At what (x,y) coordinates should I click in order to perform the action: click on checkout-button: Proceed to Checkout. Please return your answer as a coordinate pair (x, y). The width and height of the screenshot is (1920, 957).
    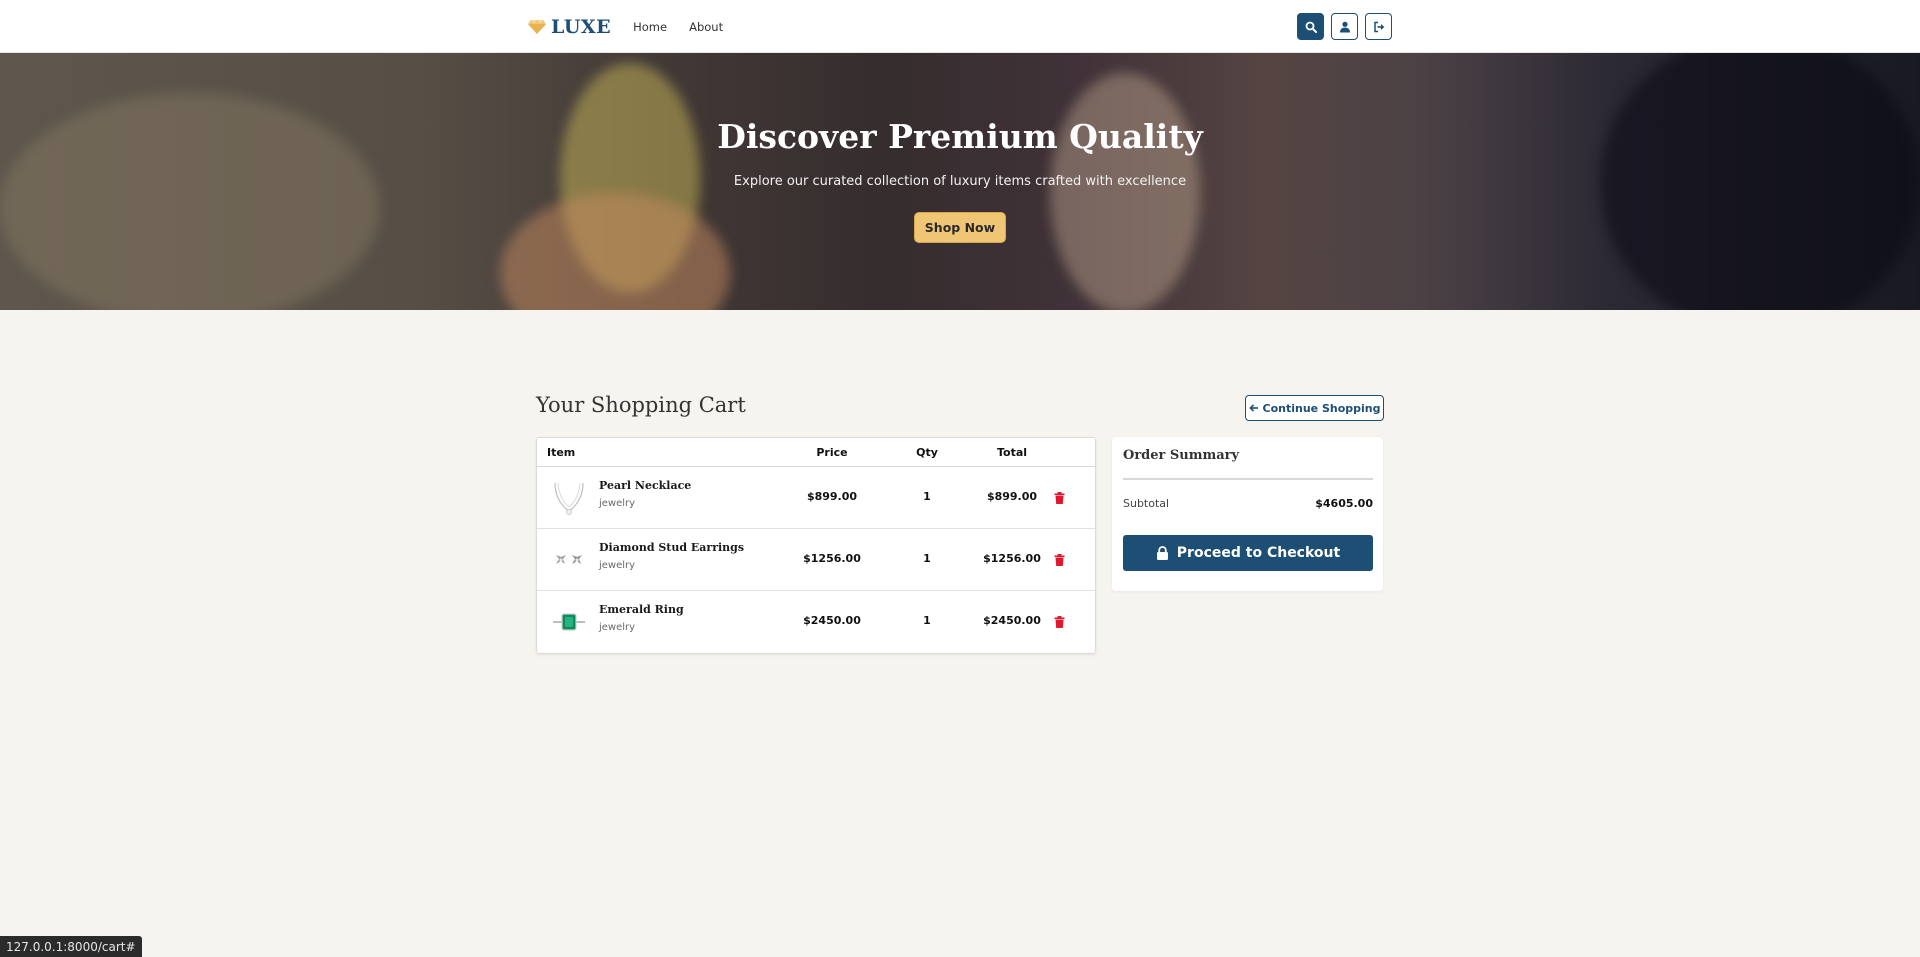
    Looking at the image, I should click on (1248, 553).